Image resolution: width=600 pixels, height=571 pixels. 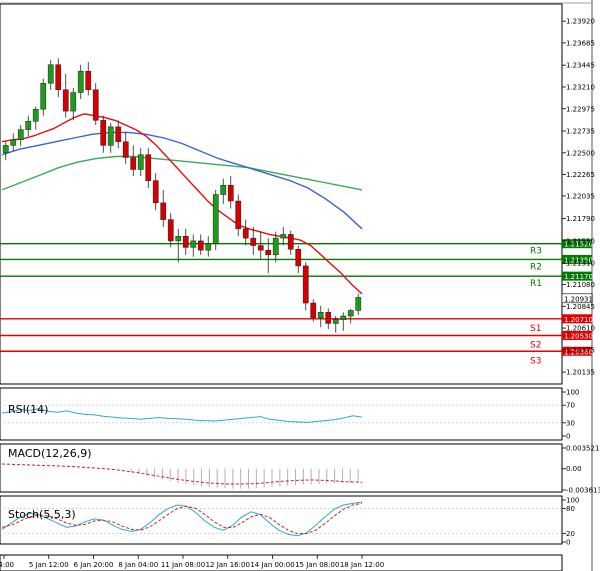 I want to click on price-tick-label: 1.21080, so click(x=580, y=285).